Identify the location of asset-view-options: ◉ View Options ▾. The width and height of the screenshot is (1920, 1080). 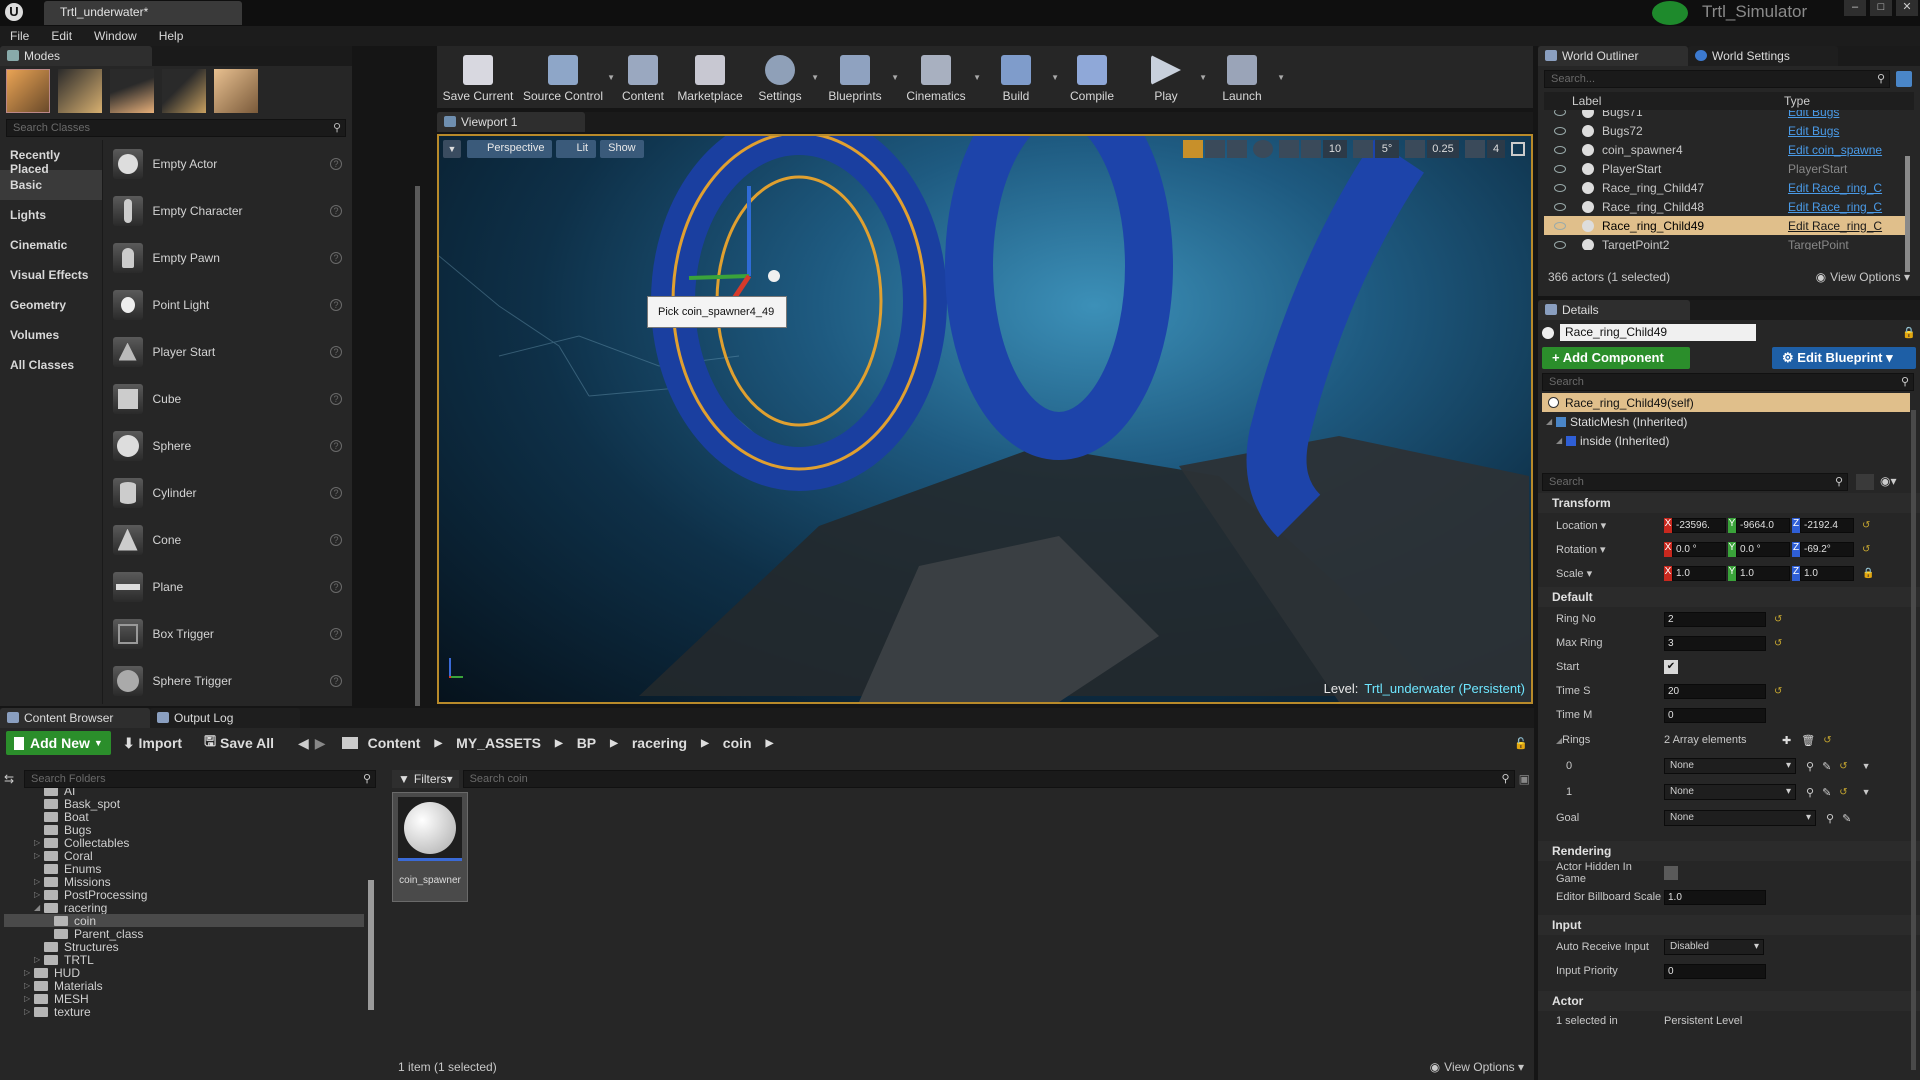
(1477, 1067).